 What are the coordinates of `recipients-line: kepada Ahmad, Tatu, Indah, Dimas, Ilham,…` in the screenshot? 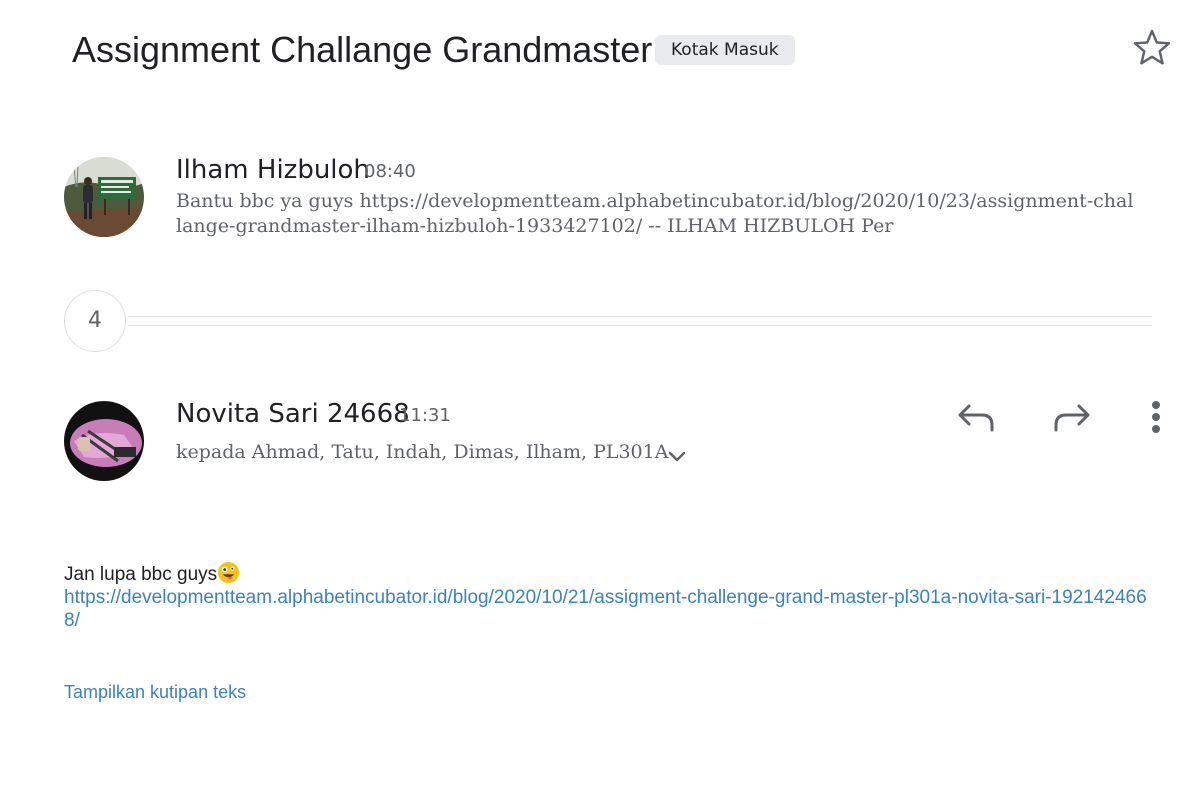 It's located at (422, 452).